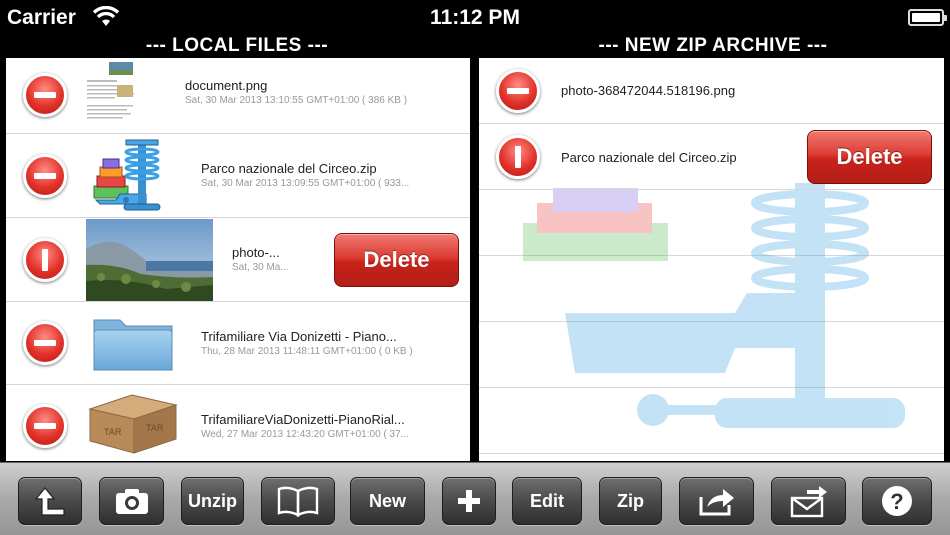  I want to click on status-bar: Carrier 11:12 PM, so click(475, 18).